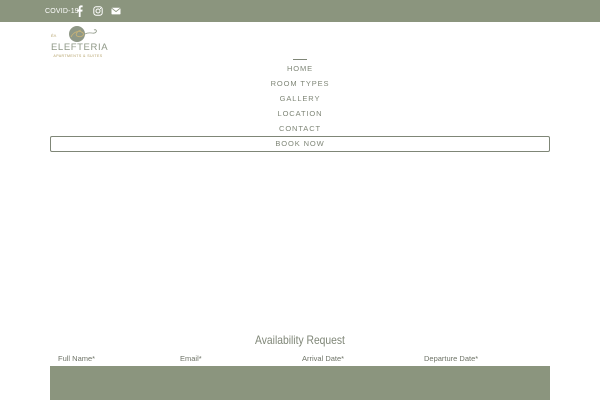 This screenshot has height=400, width=600. I want to click on instagram-icon, so click(98, 11).